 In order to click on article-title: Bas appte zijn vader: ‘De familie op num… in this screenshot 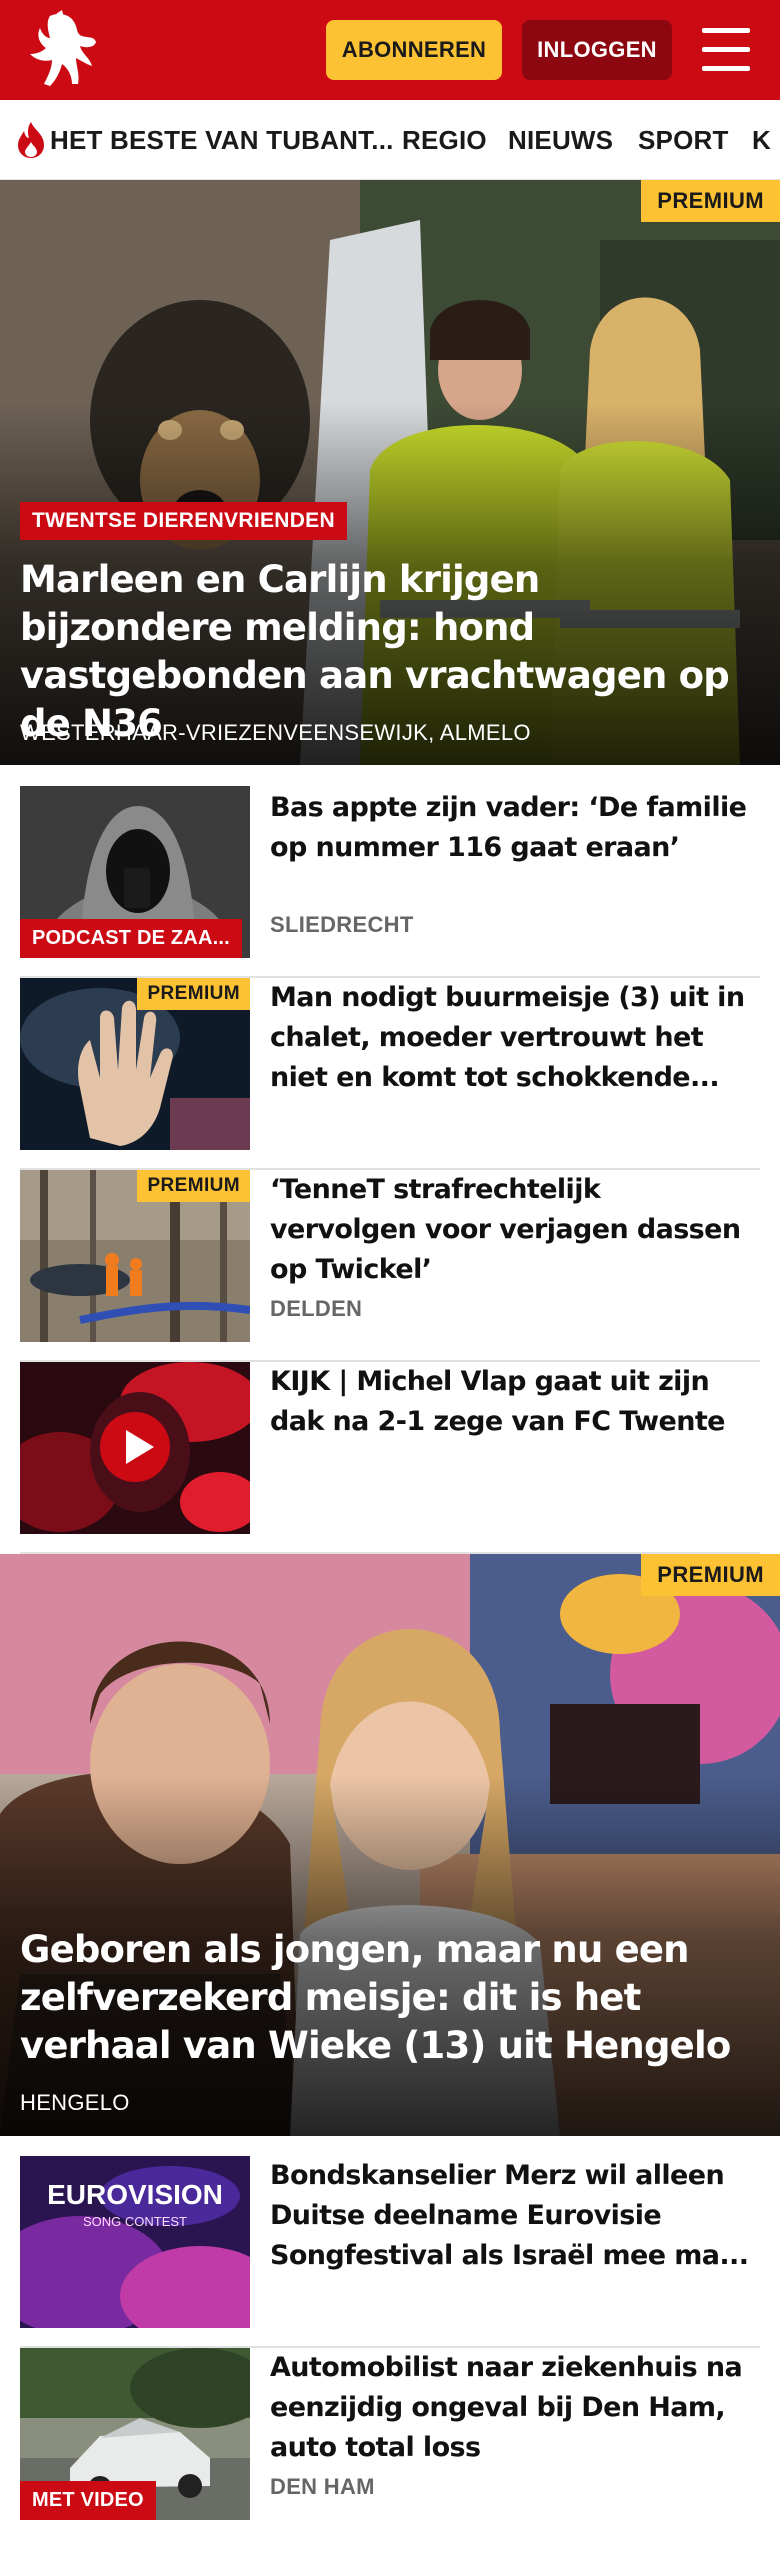, I will do `click(510, 828)`.